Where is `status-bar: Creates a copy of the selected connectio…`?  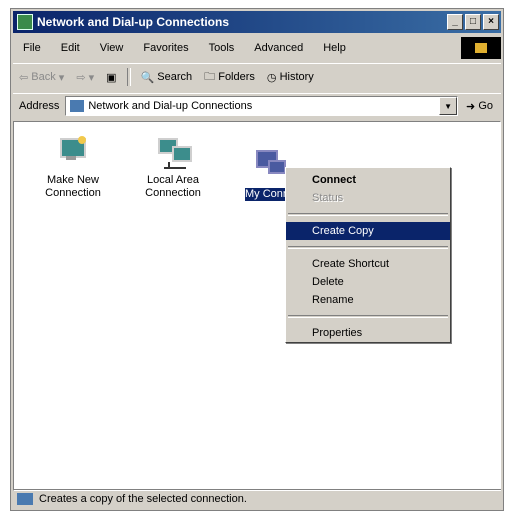 status-bar: Creates a copy of the selected connectio… is located at coordinates (257, 498).